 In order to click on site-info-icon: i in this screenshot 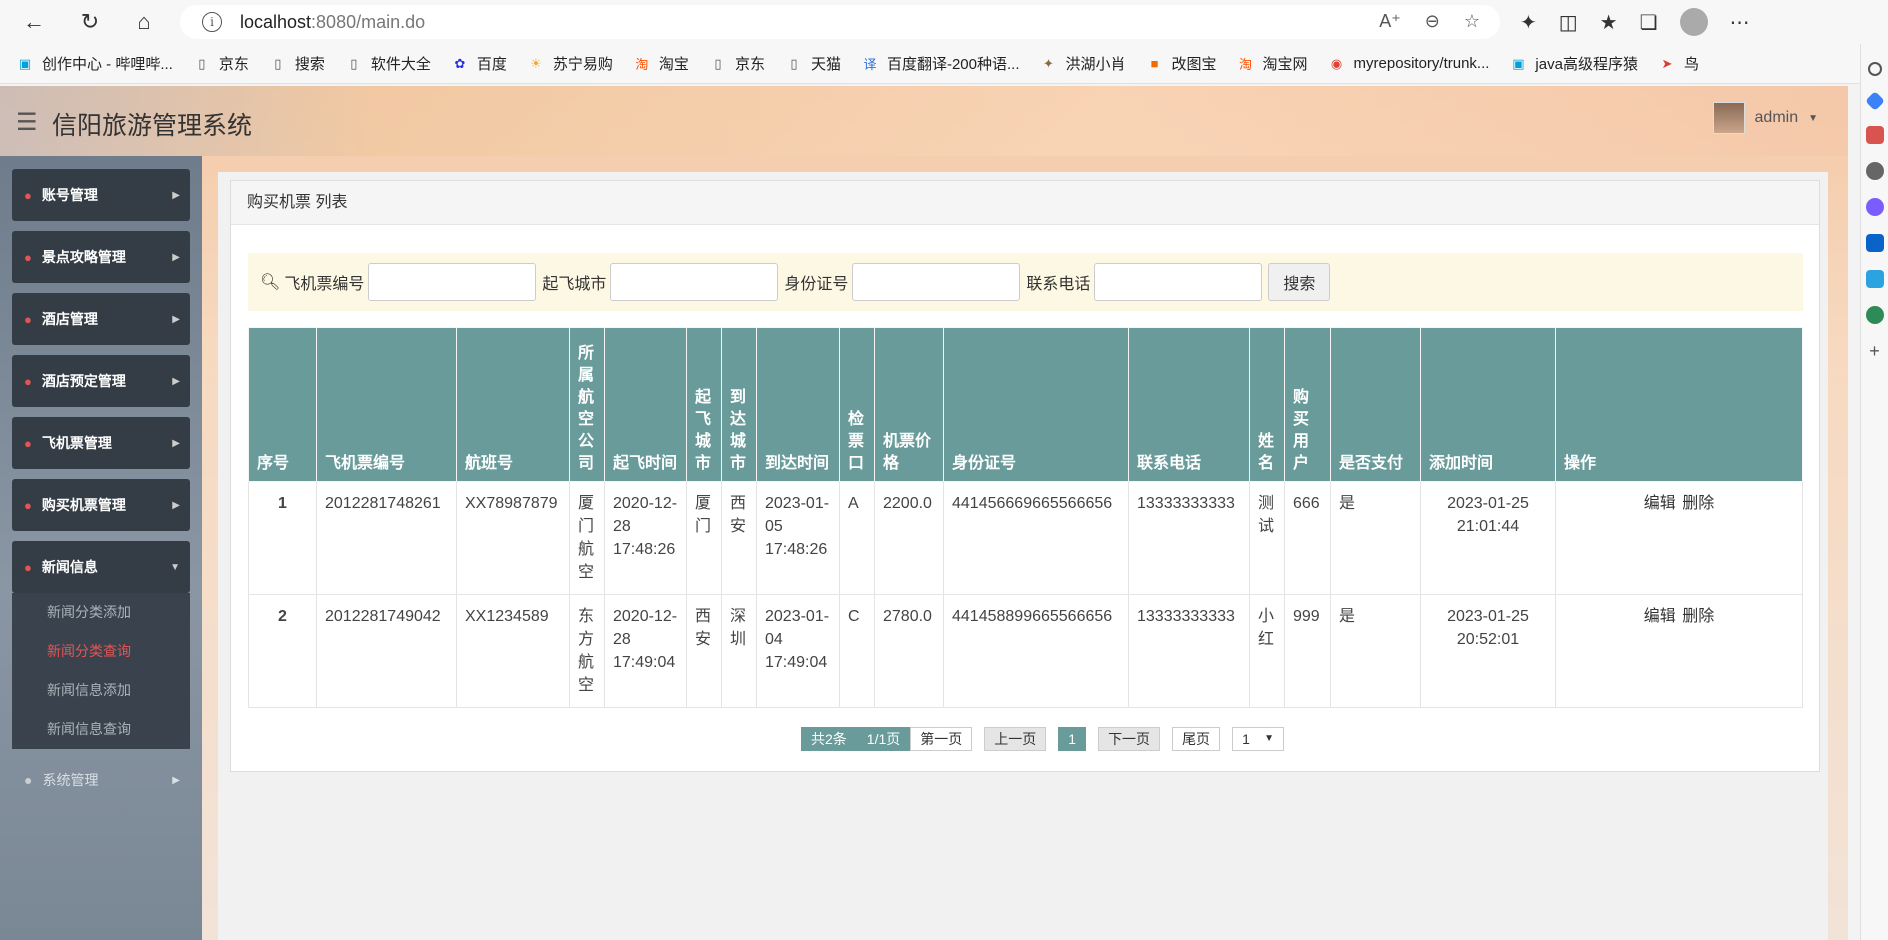, I will do `click(212, 22)`.